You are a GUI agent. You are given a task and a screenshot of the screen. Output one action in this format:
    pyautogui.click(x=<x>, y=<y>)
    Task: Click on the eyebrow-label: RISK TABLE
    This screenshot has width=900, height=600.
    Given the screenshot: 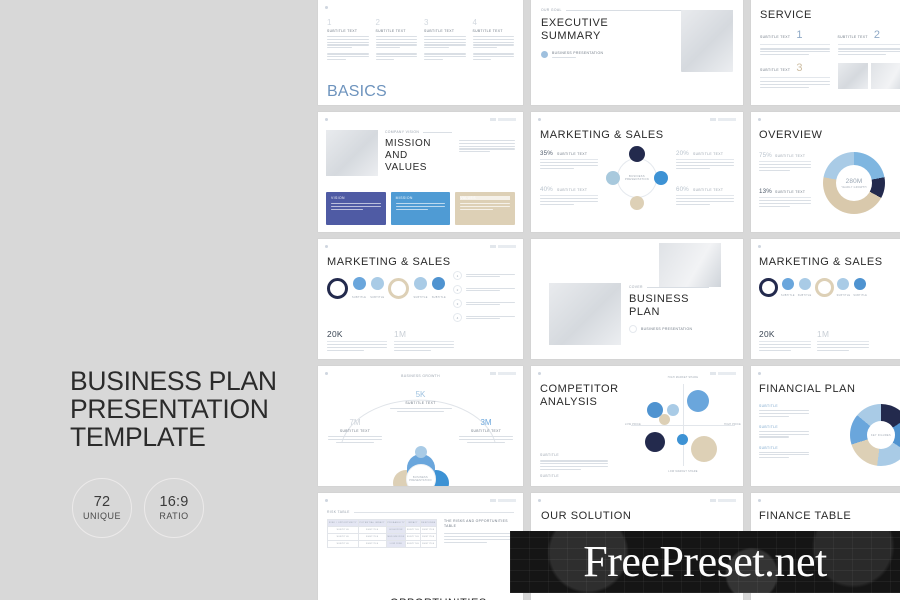 What is the action you would take?
    pyautogui.click(x=338, y=512)
    